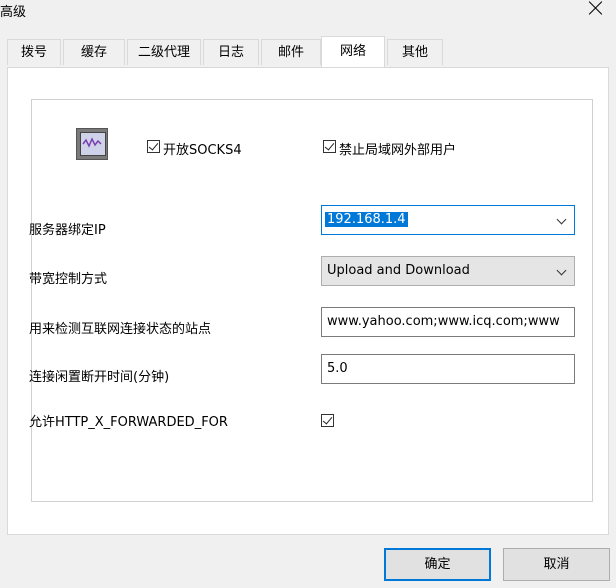  Describe the element at coordinates (92, 144) in the screenshot. I see `monitor-icon` at that location.